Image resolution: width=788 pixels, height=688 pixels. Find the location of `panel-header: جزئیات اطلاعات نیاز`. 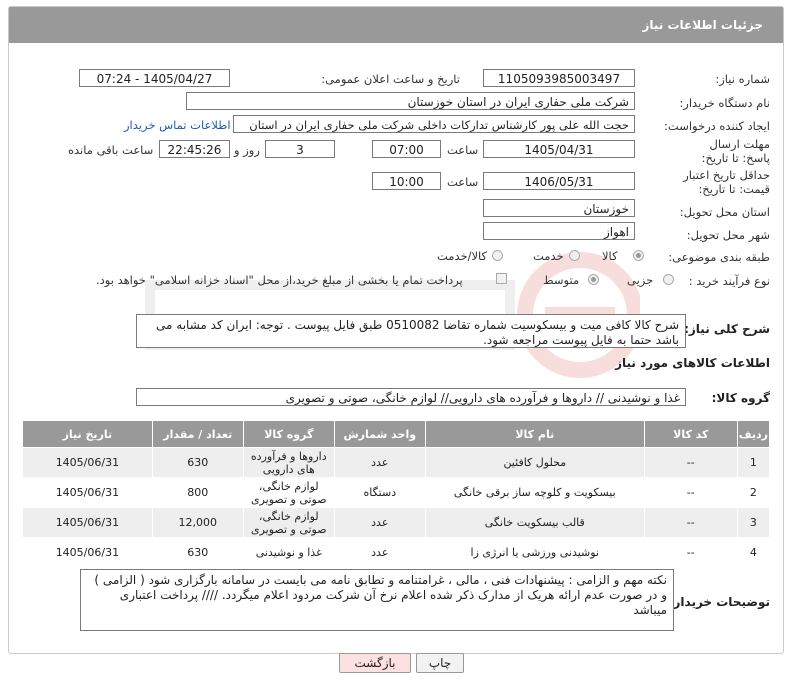

panel-header: جزئیات اطلاعات نیاز is located at coordinates (396, 25).